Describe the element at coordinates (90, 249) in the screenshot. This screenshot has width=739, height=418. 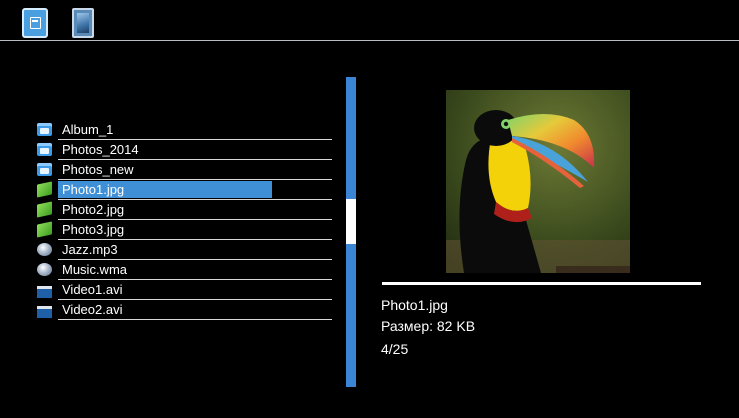
I see `file-name: Jazz.mp3` at that location.